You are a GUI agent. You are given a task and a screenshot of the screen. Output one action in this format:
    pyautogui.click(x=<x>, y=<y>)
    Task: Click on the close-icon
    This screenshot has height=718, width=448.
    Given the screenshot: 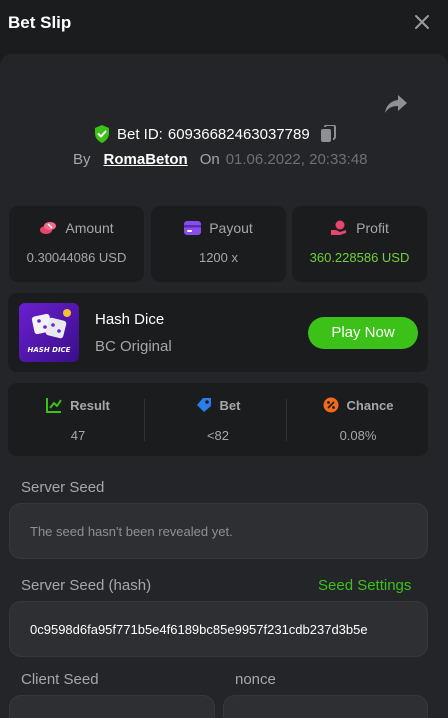 What is the action you would take?
    pyautogui.click(x=422, y=22)
    